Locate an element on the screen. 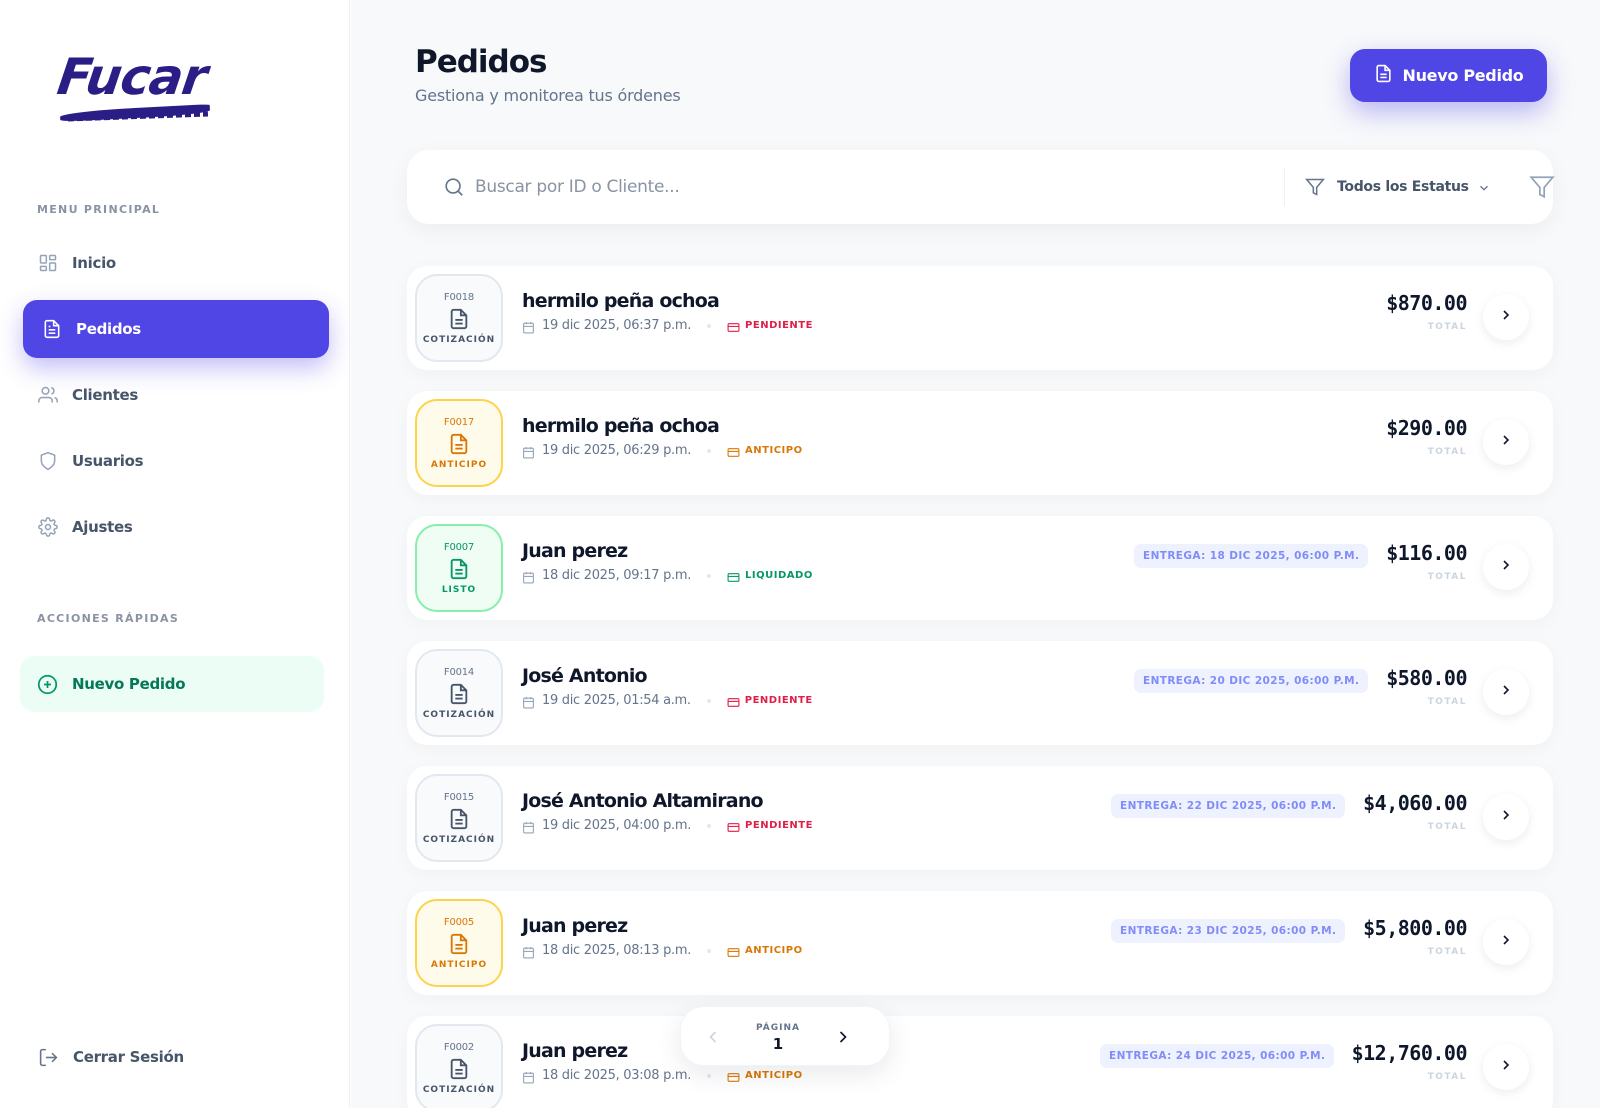 This screenshot has width=1600, height=1108. quick-new-order-label: Nuevo Pedido is located at coordinates (129, 684).